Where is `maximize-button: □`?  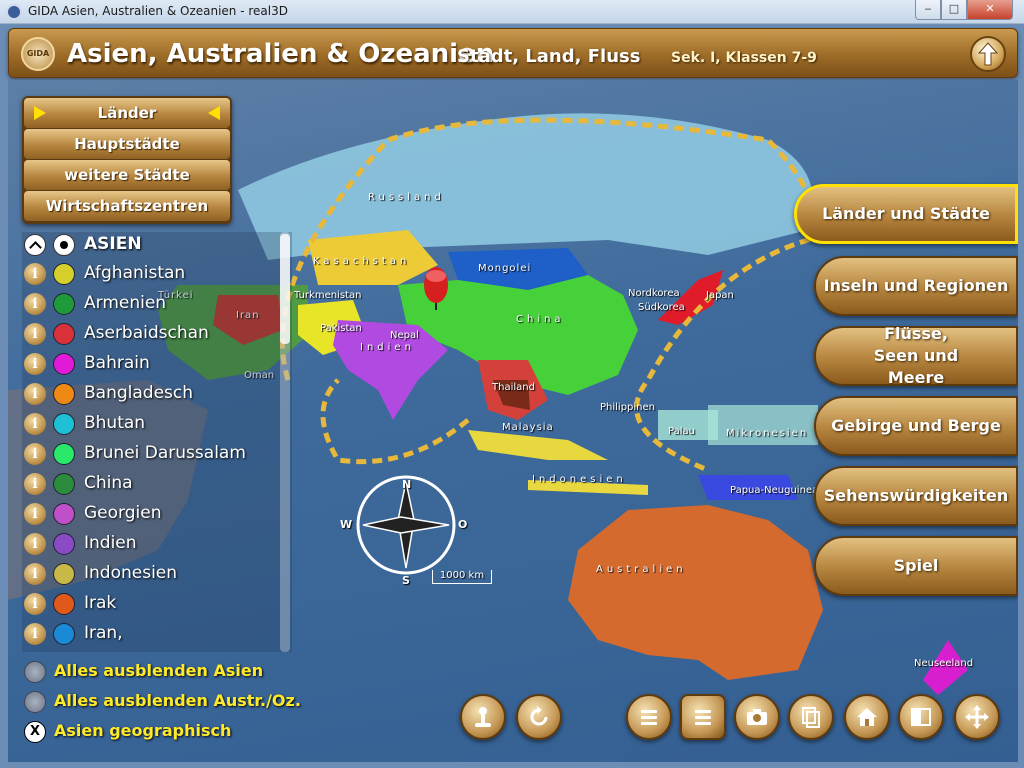 maximize-button: □ is located at coordinates (954, 10).